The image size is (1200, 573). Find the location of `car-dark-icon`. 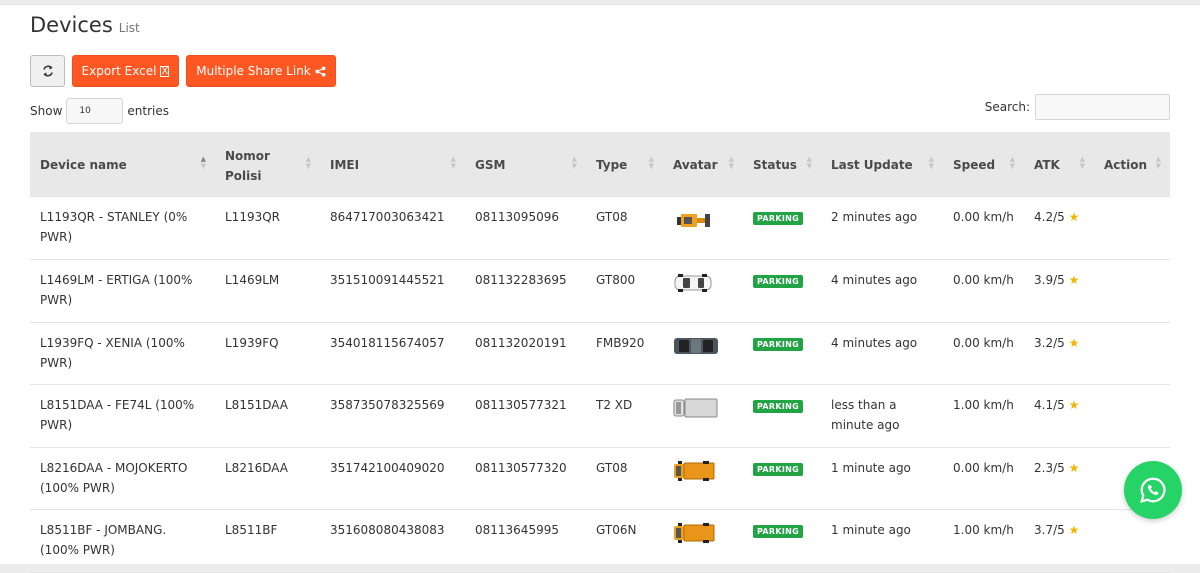

car-dark-icon is located at coordinates (703, 346).